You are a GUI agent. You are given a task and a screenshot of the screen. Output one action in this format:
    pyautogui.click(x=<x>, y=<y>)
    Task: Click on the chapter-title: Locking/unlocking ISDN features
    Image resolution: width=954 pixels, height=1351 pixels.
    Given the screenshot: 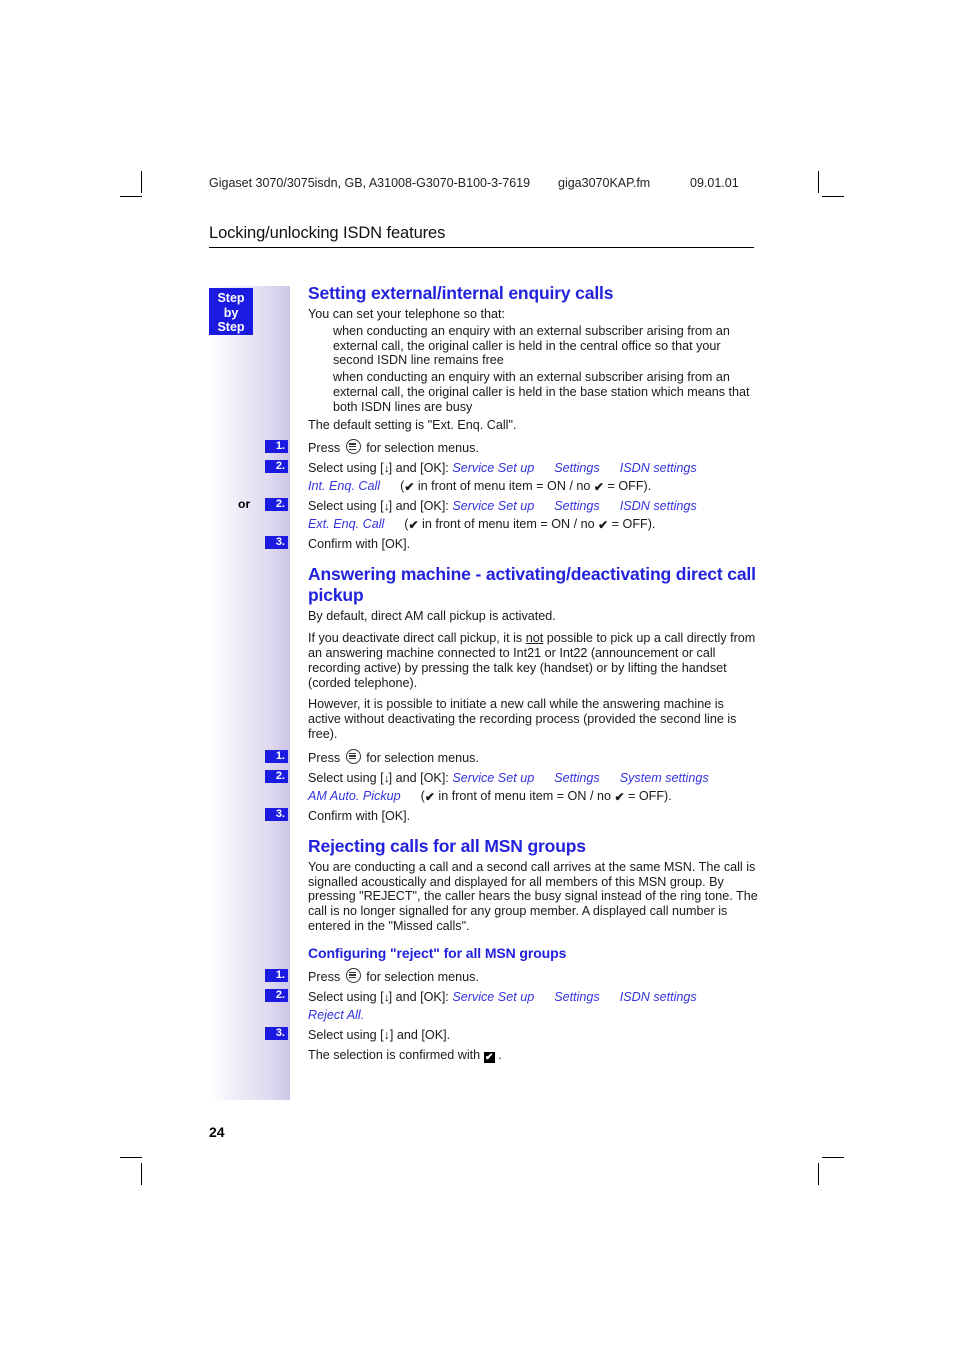 What is the action you would take?
    pyautogui.click(x=481, y=236)
    